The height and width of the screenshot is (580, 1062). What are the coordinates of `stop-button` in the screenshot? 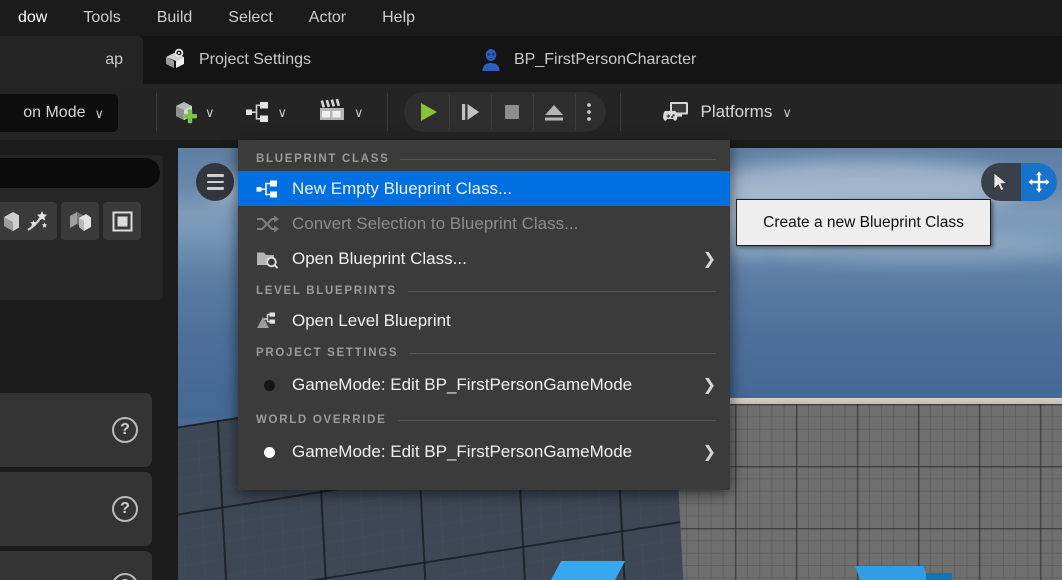 It's located at (513, 112).